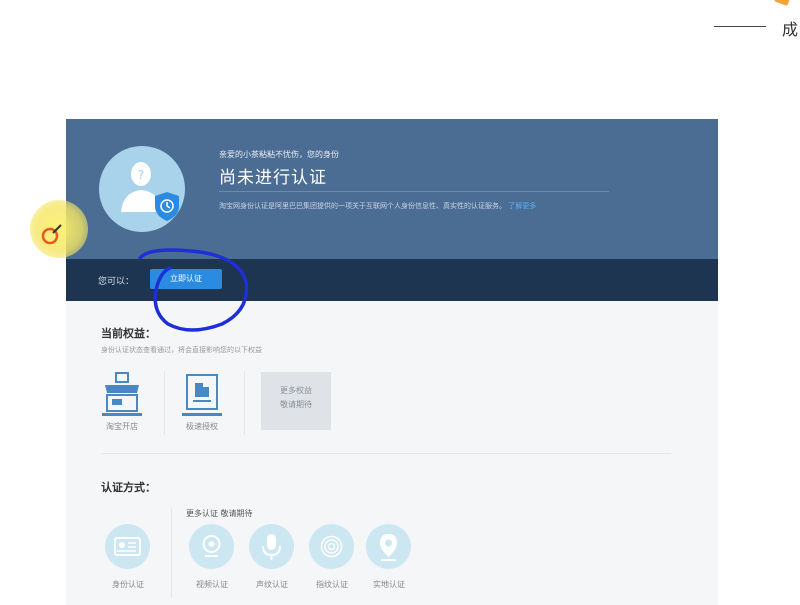 Image resolution: width=800 pixels, height=605 pixels. Describe the element at coordinates (202, 426) in the screenshot. I see `benefit-label: 极速授权` at that location.